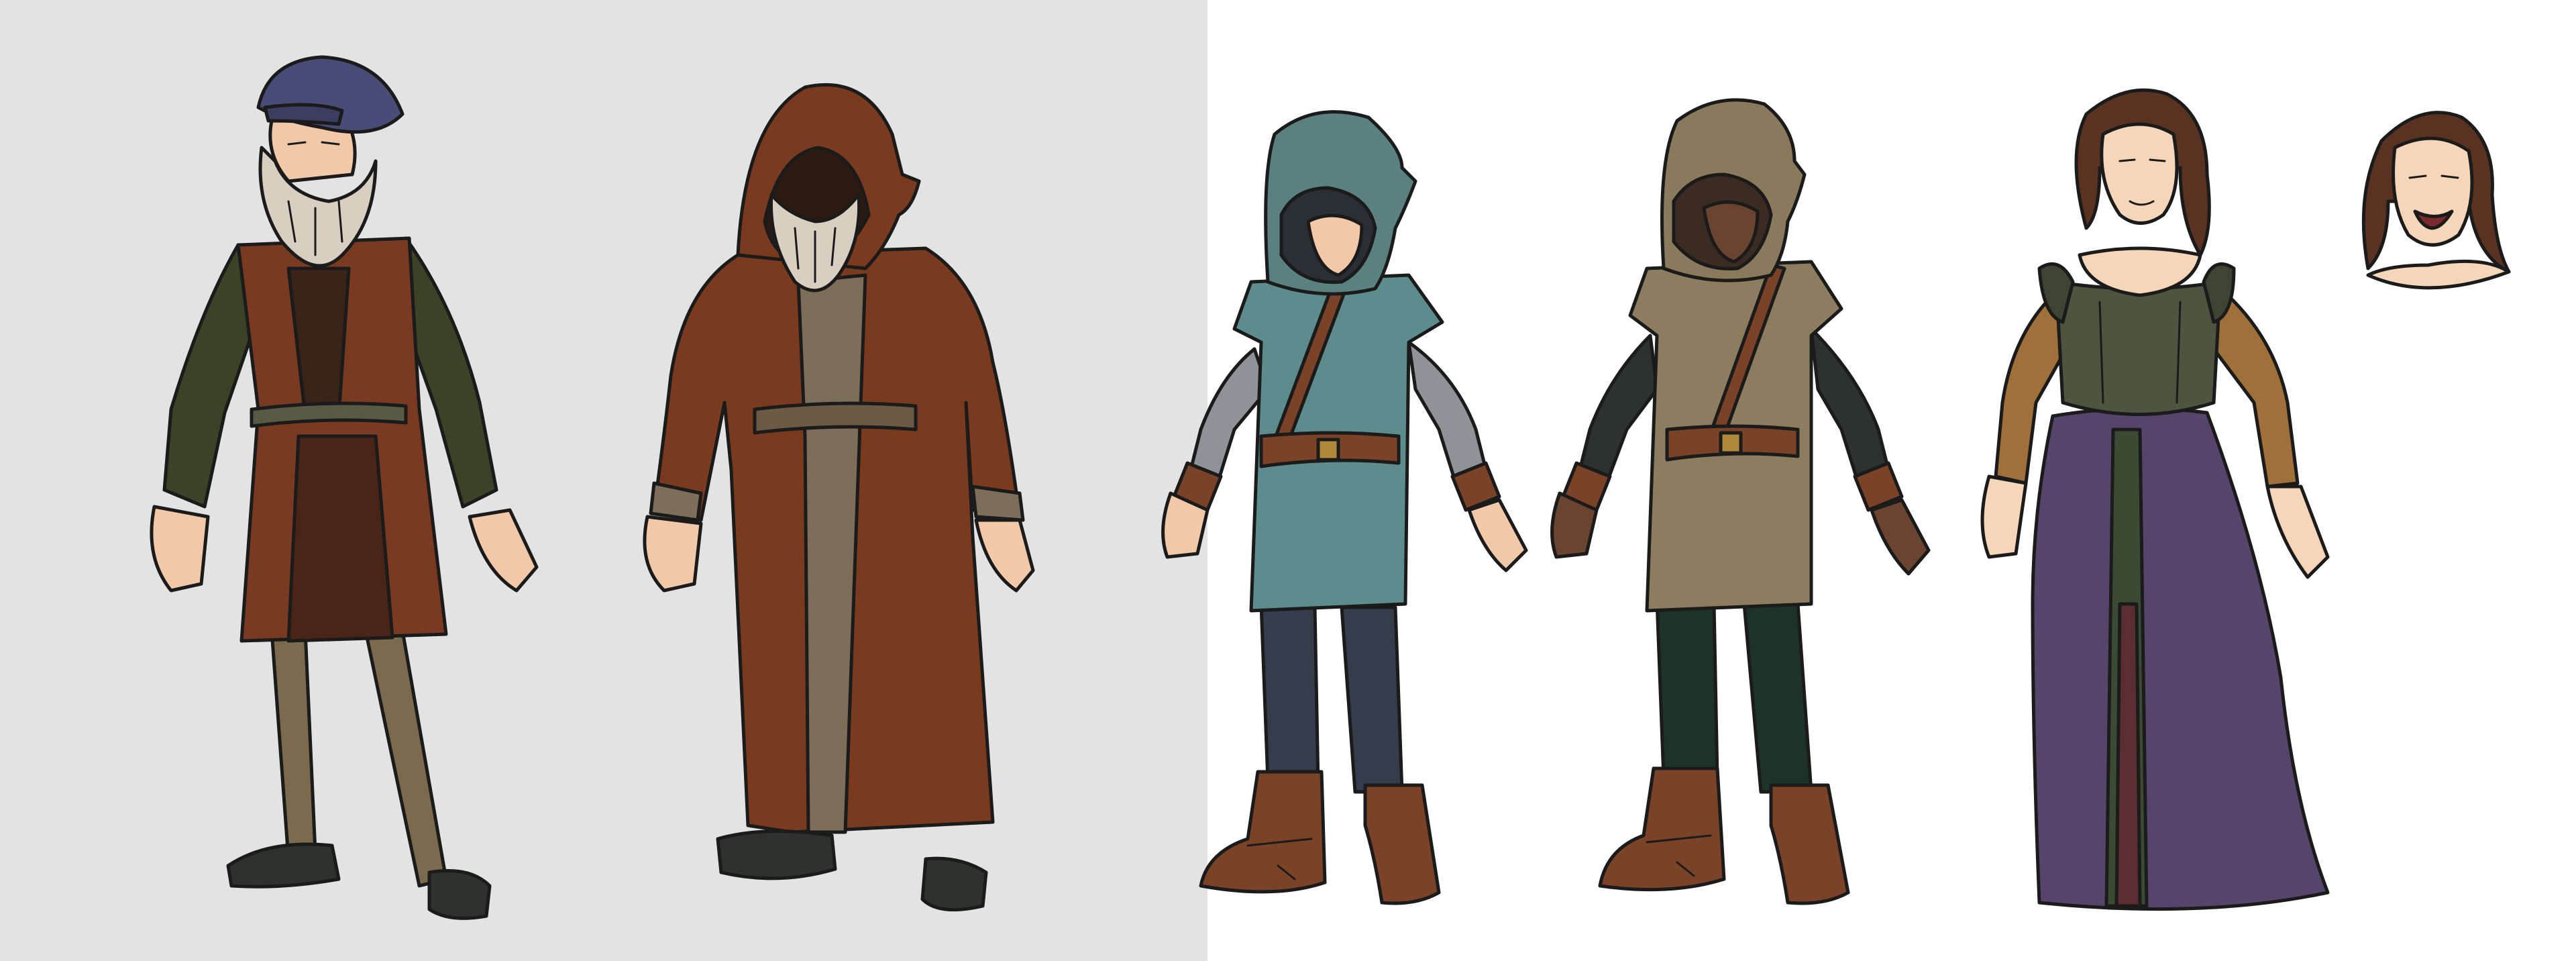  What do you see at coordinates (344, 487) in the screenshot?
I see `character-bearded-scholar` at bounding box center [344, 487].